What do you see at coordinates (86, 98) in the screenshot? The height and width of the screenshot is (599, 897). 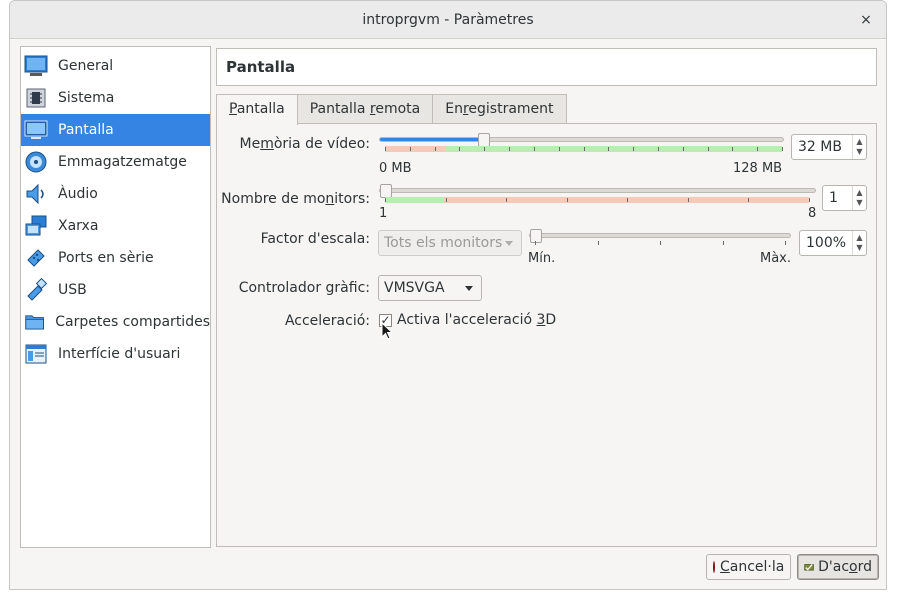 I see `sidebar-item-label: Sistema` at bounding box center [86, 98].